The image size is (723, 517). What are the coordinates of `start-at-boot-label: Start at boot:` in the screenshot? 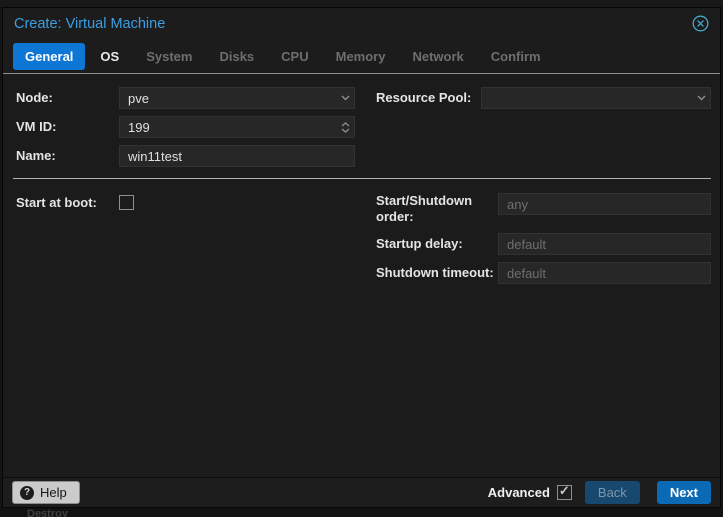 It's located at (56, 202).